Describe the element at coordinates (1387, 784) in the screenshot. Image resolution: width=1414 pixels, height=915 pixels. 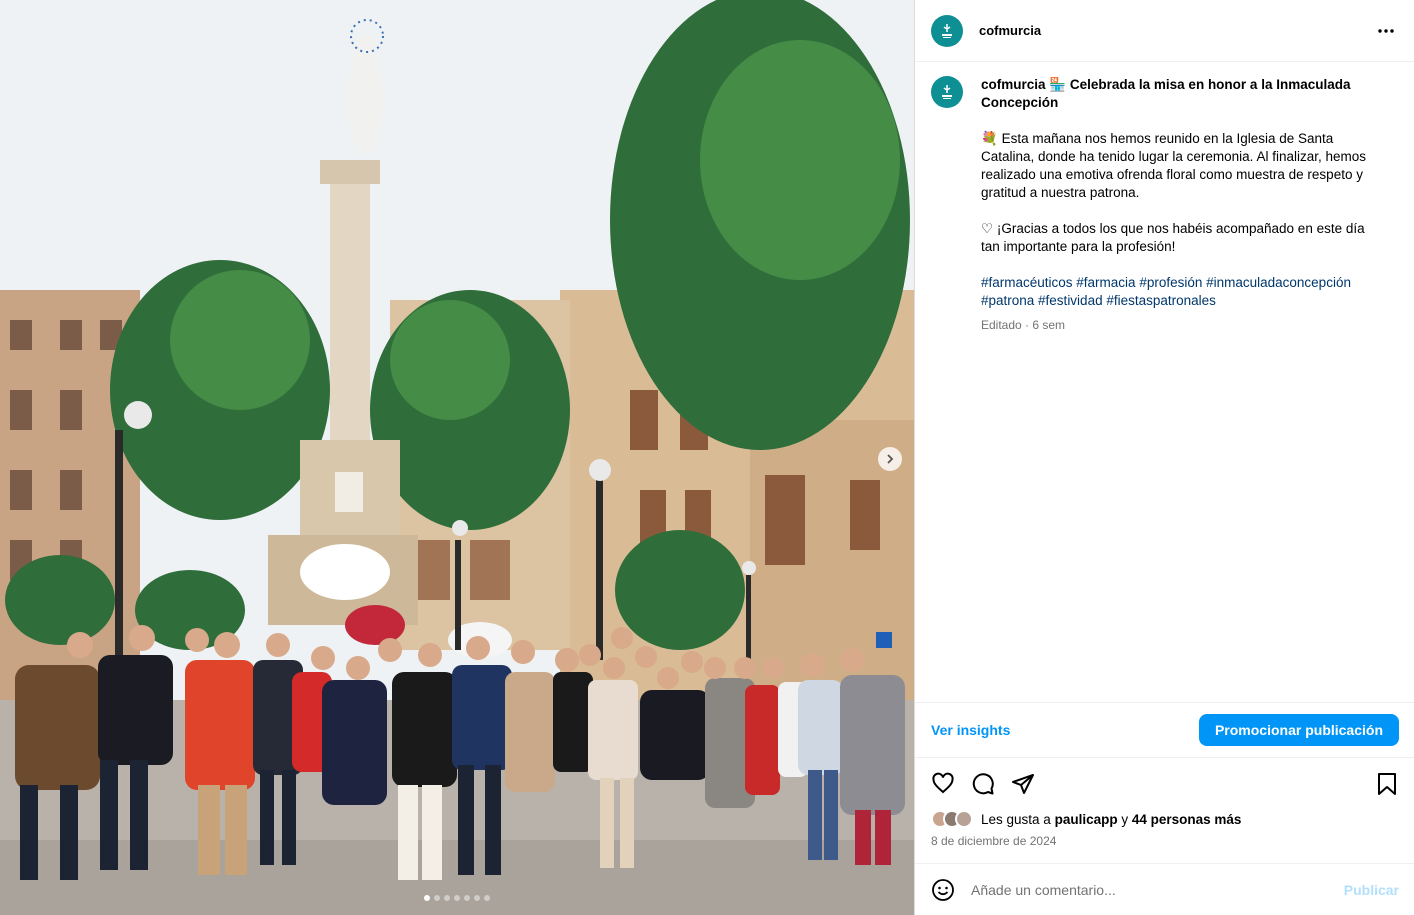
I see `bookmark-icon` at that location.